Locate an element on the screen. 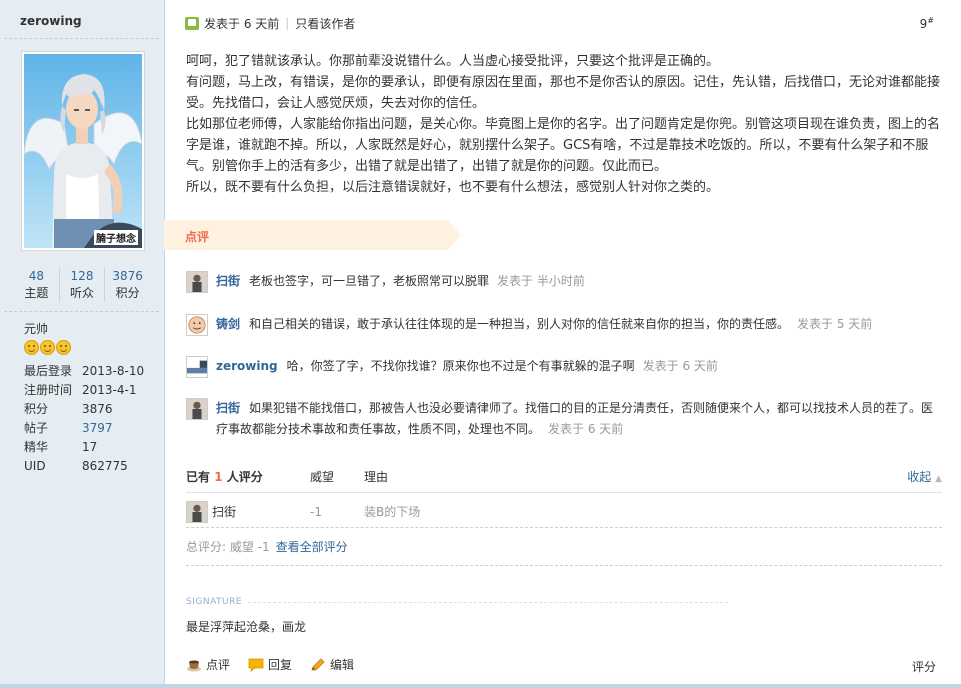  post-header: 发表于 6 天前 | 只看该作者 9# is located at coordinates (563, 23).